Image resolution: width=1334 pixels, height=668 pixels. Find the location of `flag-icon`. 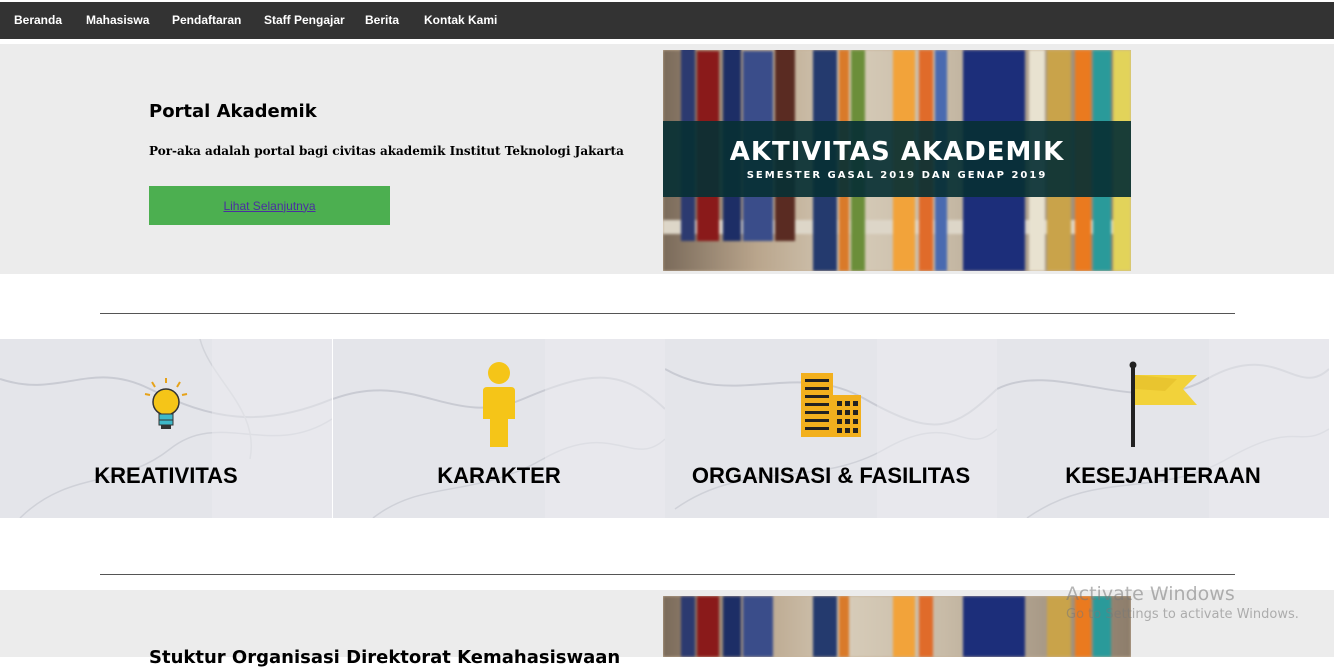

flag-icon is located at coordinates (1163, 404).